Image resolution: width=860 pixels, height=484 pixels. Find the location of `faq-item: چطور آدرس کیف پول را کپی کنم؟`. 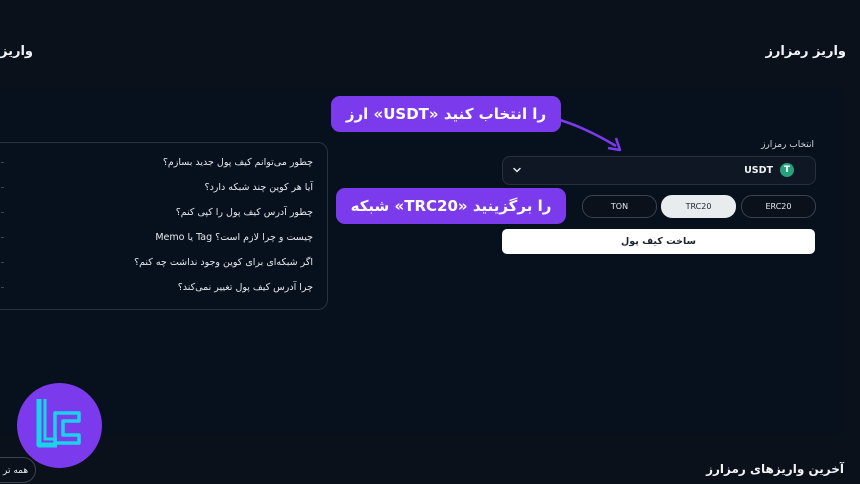

faq-item: چطور آدرس کیف پول را کپی کنم؟ is located at coordinates (244, 212).